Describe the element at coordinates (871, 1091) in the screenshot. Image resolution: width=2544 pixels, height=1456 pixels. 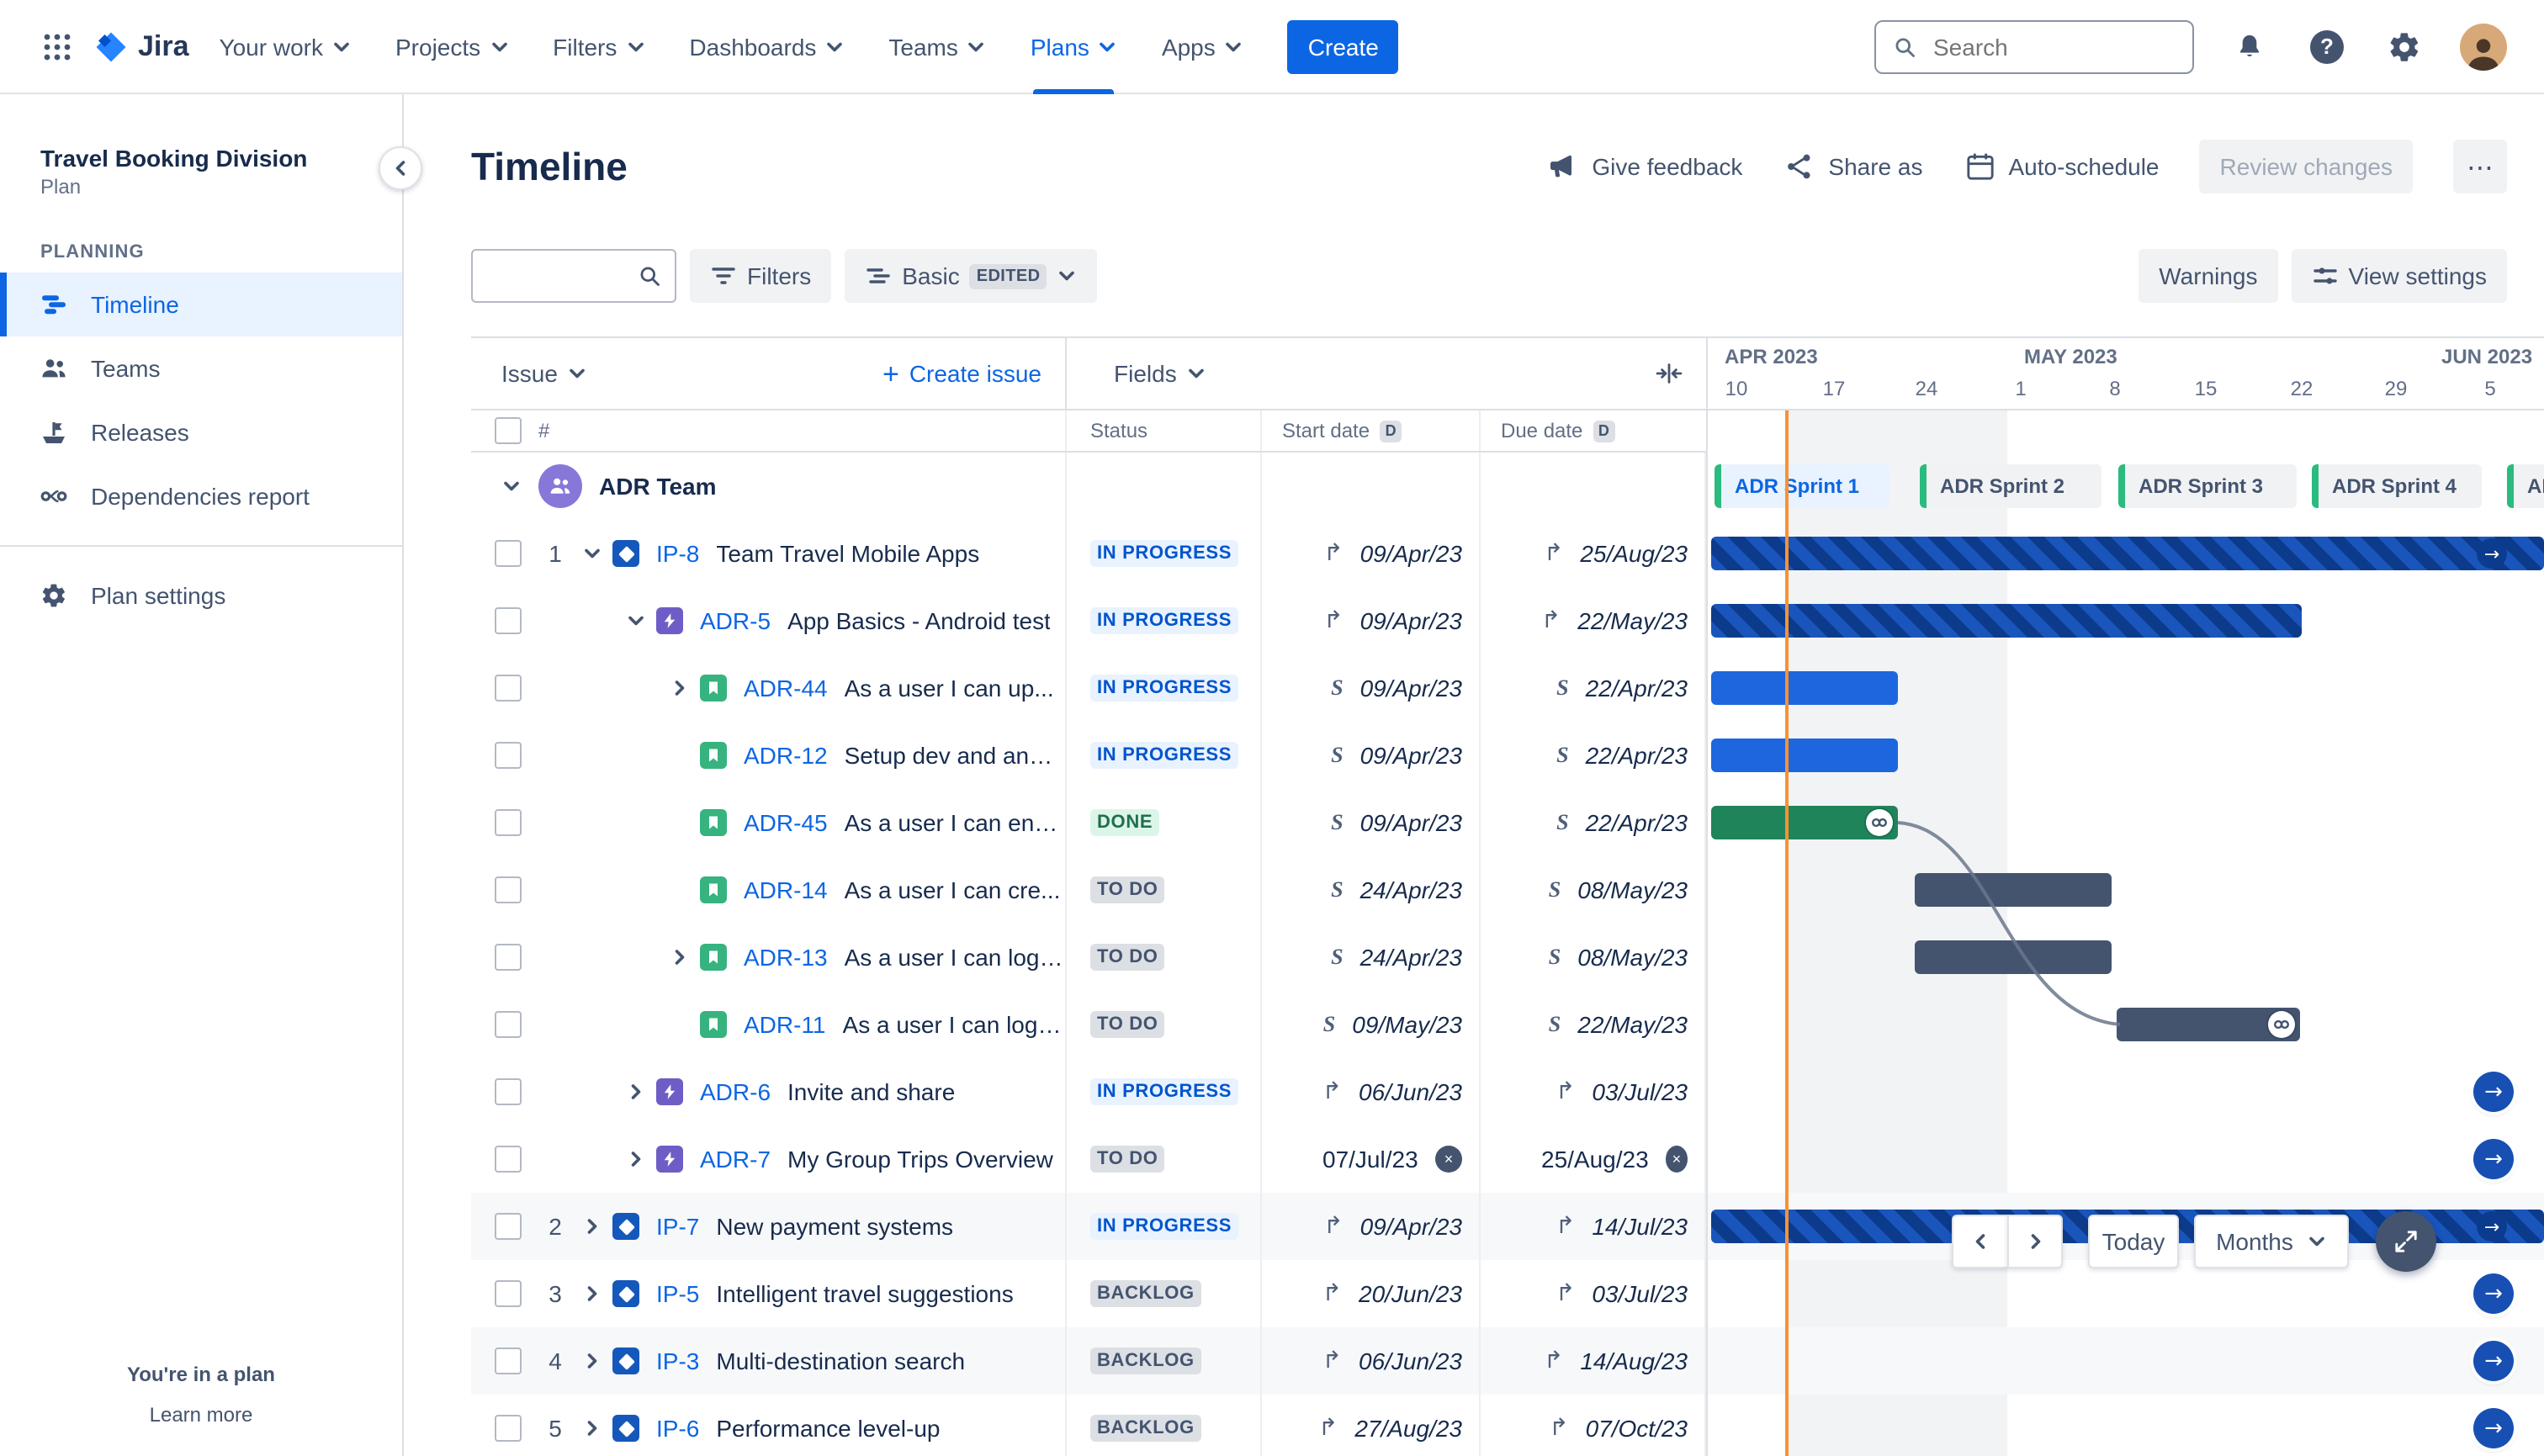
I see `issue-summary: Invite and share` at that location.